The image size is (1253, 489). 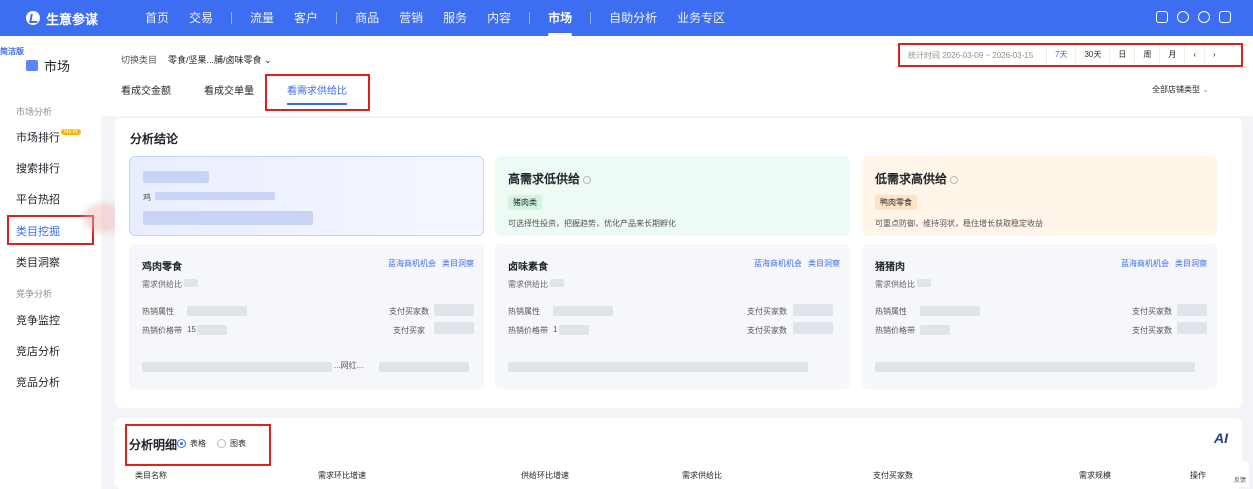 I want to click on column-header-supply-growth: 供给环比增速, so click(x=545, y=475).